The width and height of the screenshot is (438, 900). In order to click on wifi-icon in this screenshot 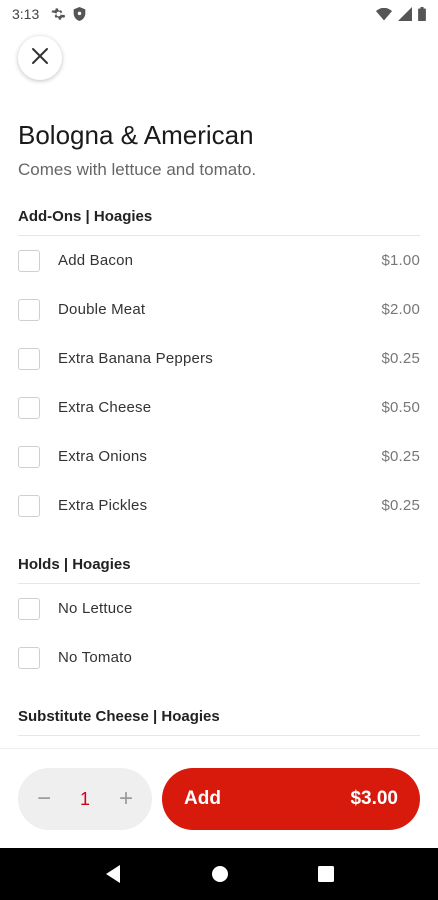, I will do `click(384, 14)`.